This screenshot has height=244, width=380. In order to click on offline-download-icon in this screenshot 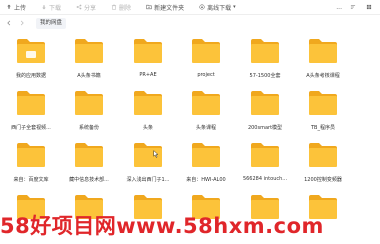, I will do `click(202, 7)`.